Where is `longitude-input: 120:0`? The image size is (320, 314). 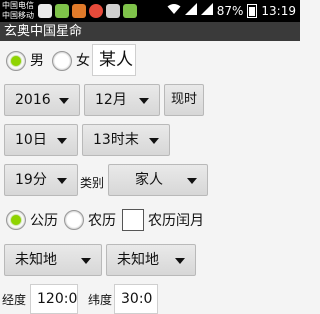
longitude-input: 120:0 is located at coordinates (54, 299).